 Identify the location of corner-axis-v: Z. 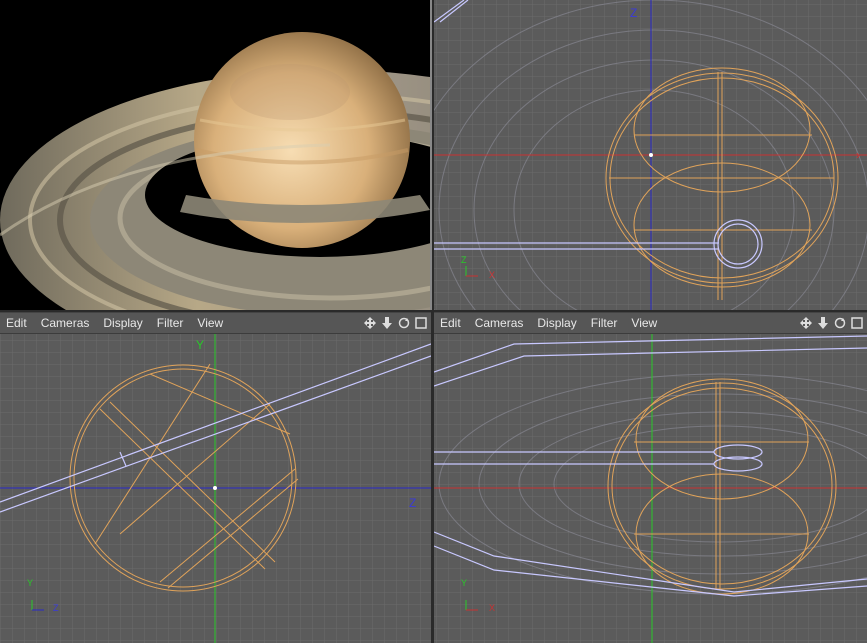
(464, 260).